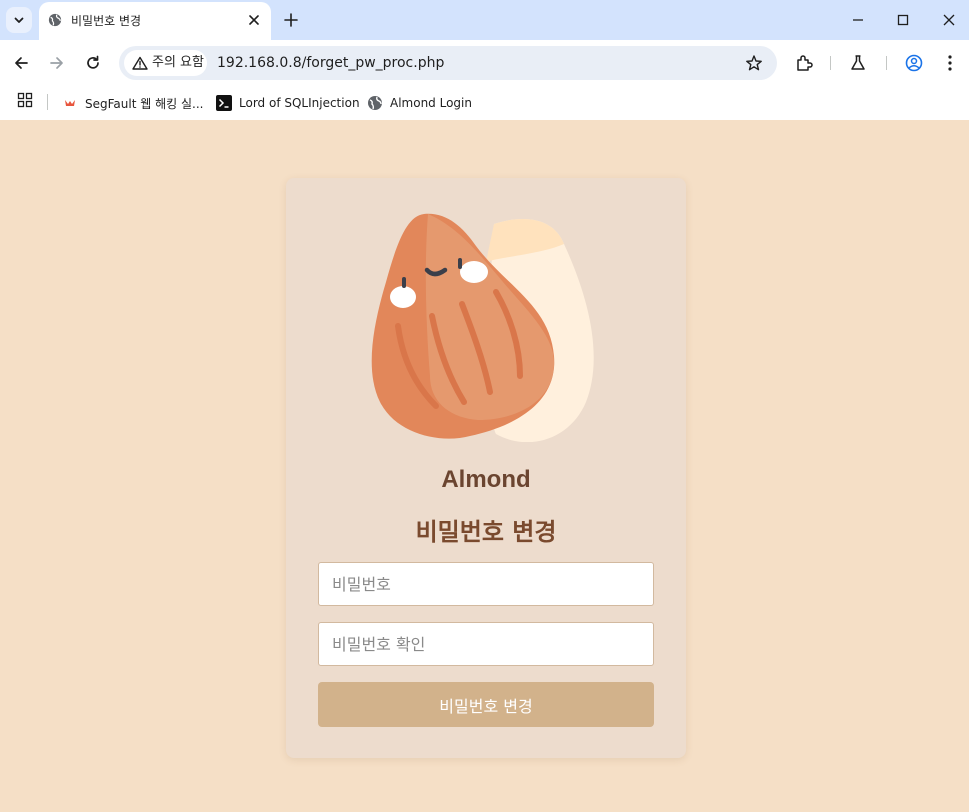 The width and height of the screenshot is (969, 812). Describe the element at coordinates (106, 21) in the screenshot. I see `tab-title: 비밀번호 변경` at that location.